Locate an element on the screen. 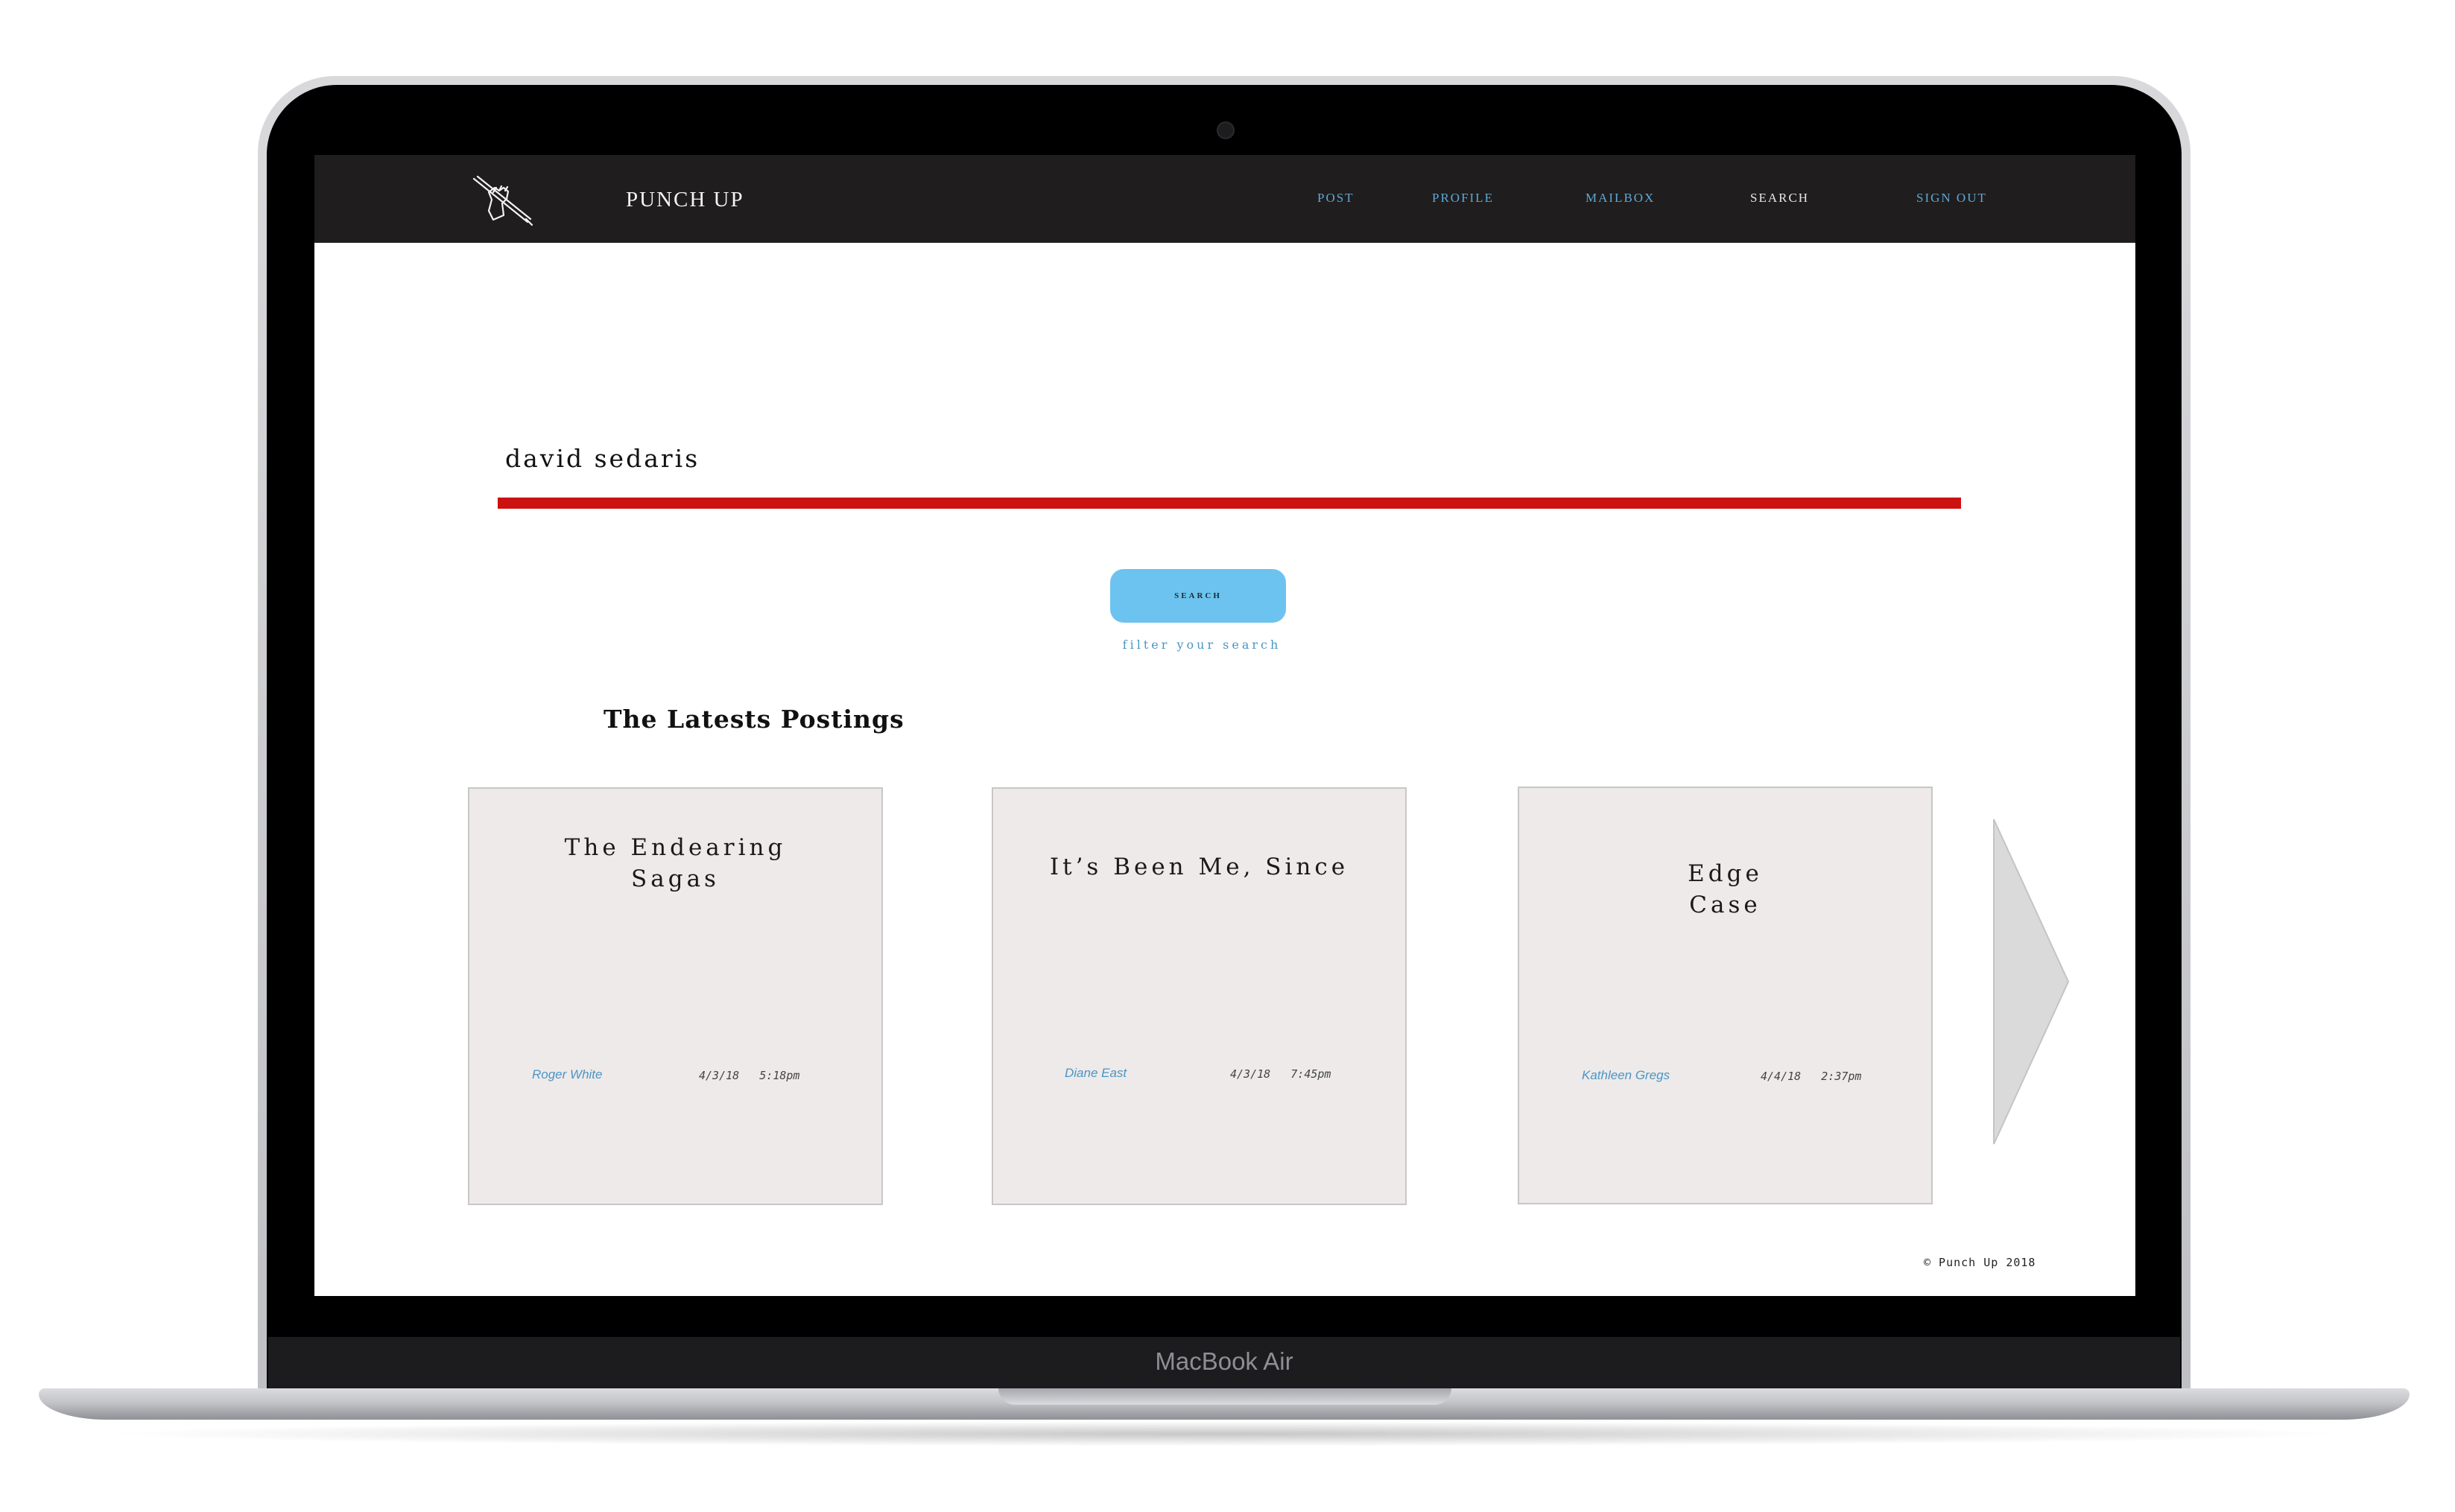  card-date: 4/3/18 5:18pm is located at coordinates (749, 1075).